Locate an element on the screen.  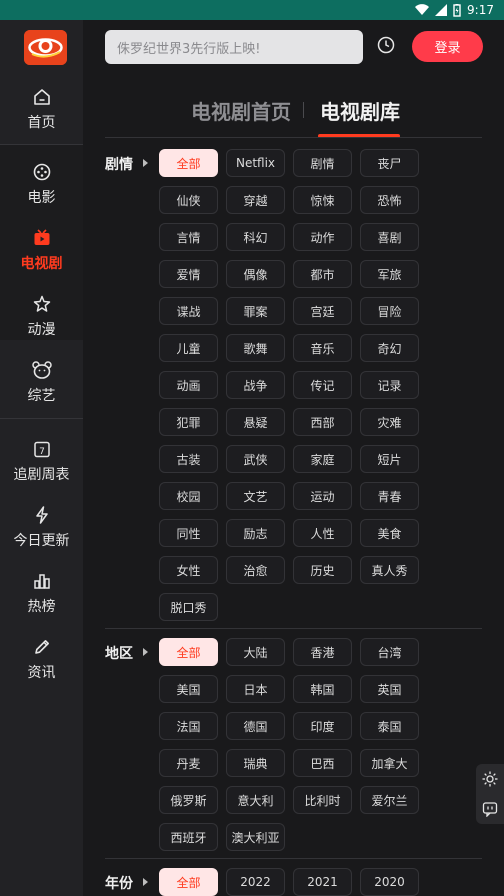
brightness-icon is located at coordinates (490, 779).